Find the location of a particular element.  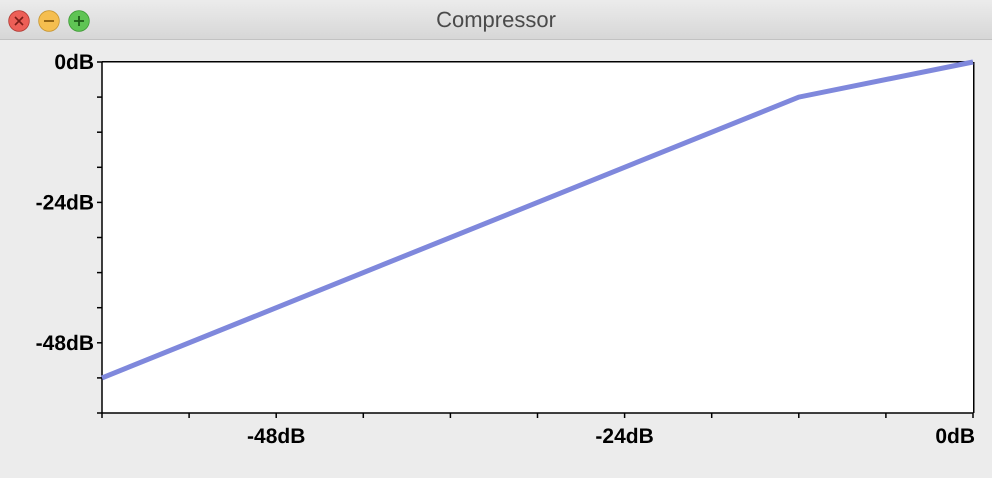

close-button is located at coordinates (19, 20).